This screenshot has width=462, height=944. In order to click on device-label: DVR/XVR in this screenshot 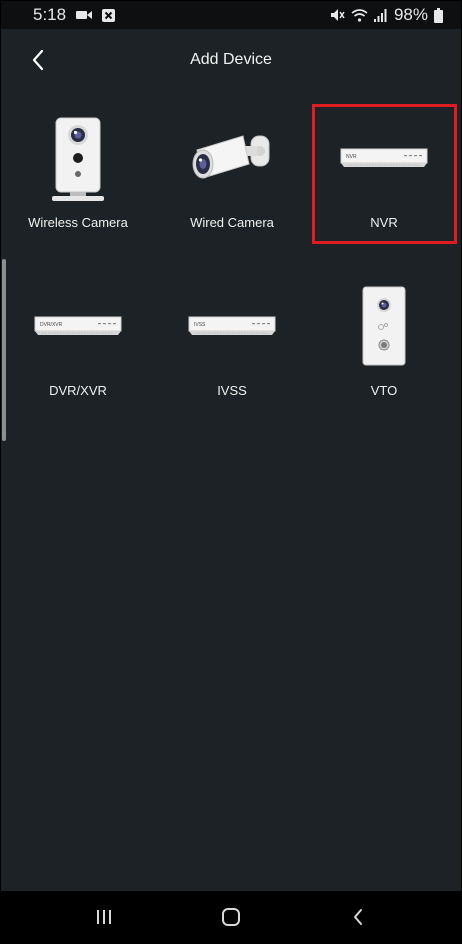, I will do `click(78, 390)`.